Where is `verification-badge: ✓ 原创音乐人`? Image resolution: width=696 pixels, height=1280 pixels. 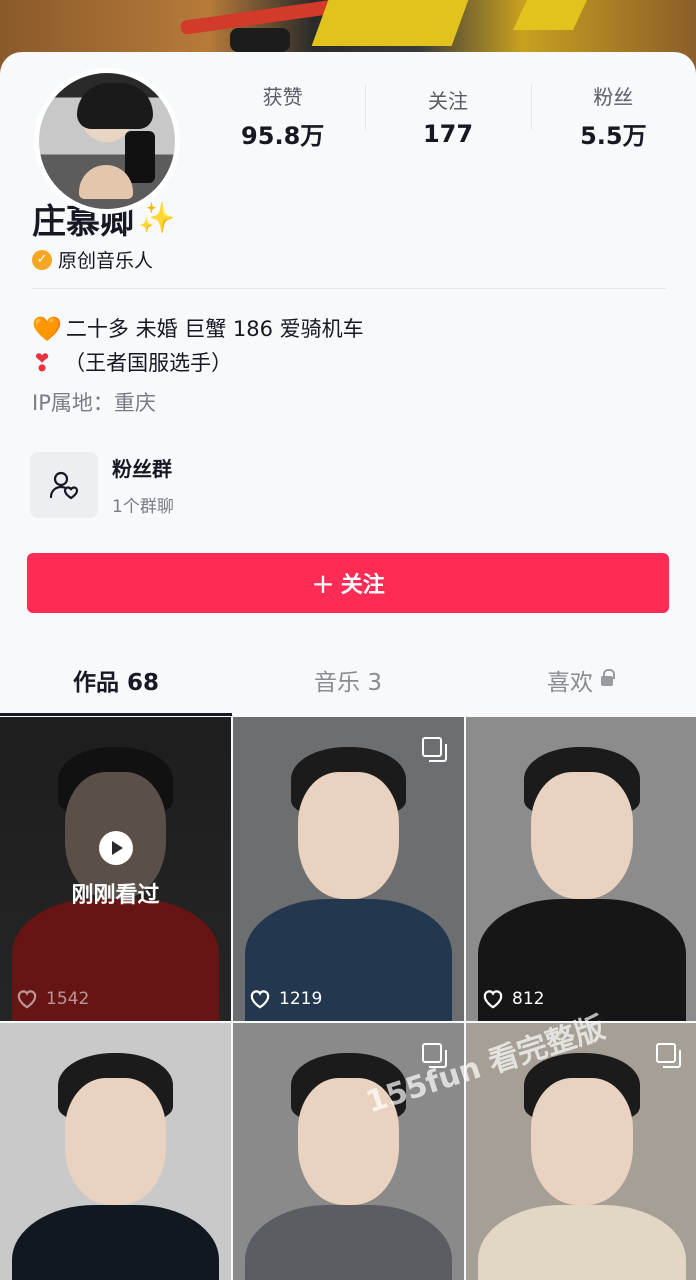 verification-badge: ✓ 原创音乐人 is located at coordinates (92, 259).